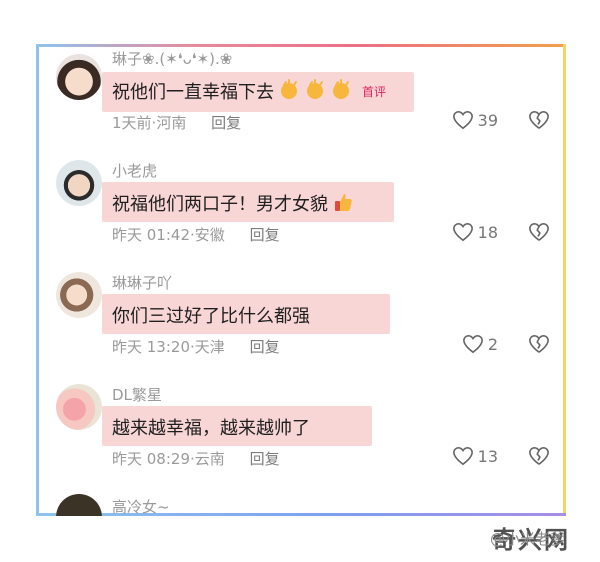 This screenshot has width=600, height=562. I want to click on comment-location: 天津, so click(209, 347).